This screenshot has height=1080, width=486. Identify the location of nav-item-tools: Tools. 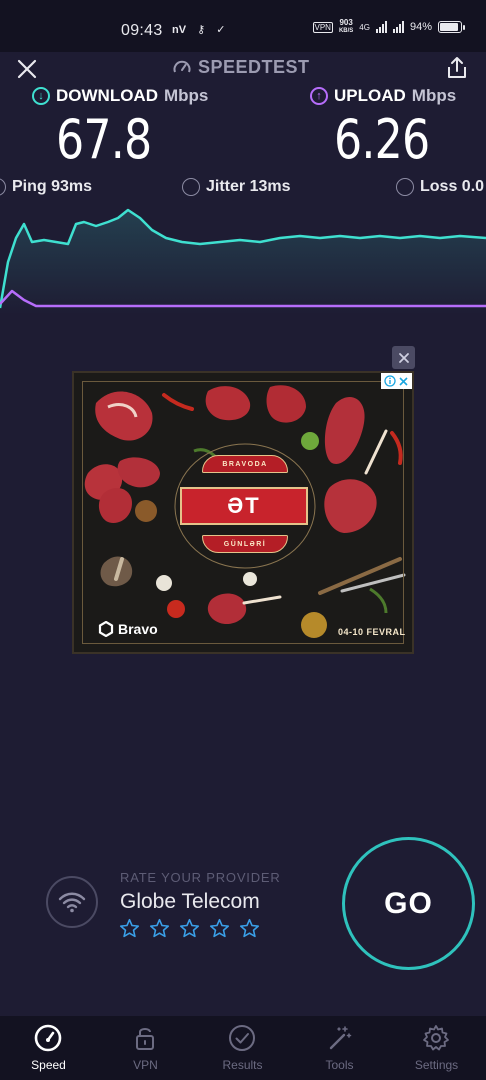
(339, 1048).